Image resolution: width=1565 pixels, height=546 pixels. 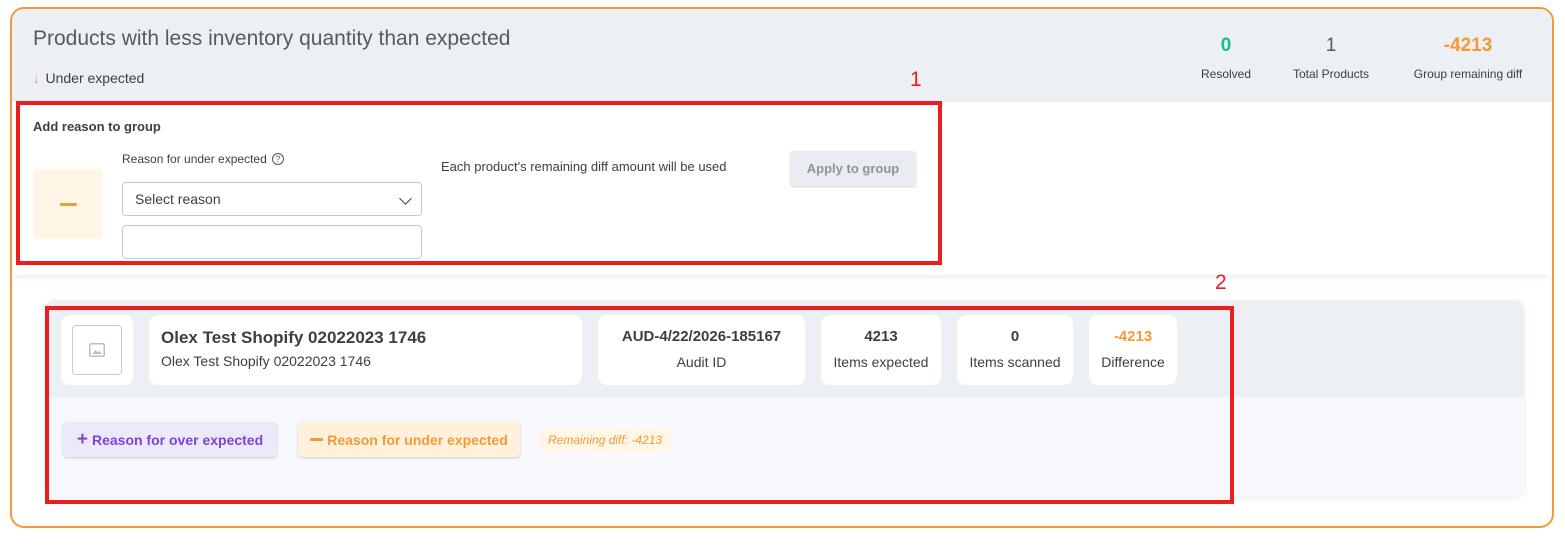 I want to click on annotation-label-1: 1, so click(x=916, y=79).